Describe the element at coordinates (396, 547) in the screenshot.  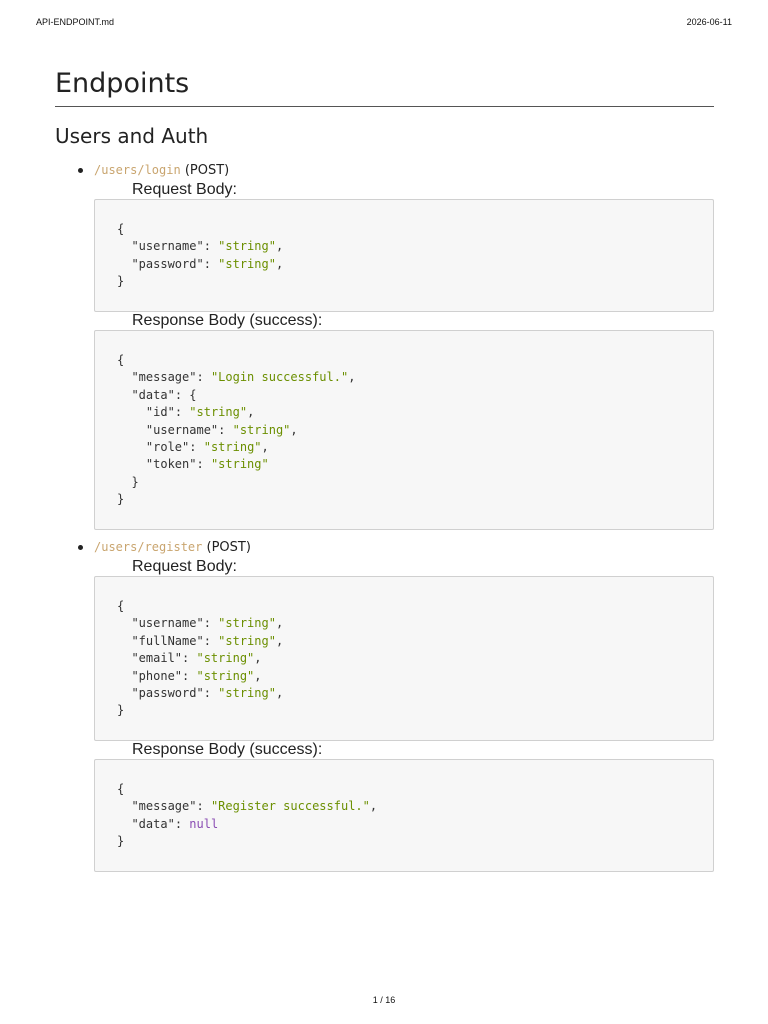
I see `endpoint-title: /users/register (POST)` at that location.